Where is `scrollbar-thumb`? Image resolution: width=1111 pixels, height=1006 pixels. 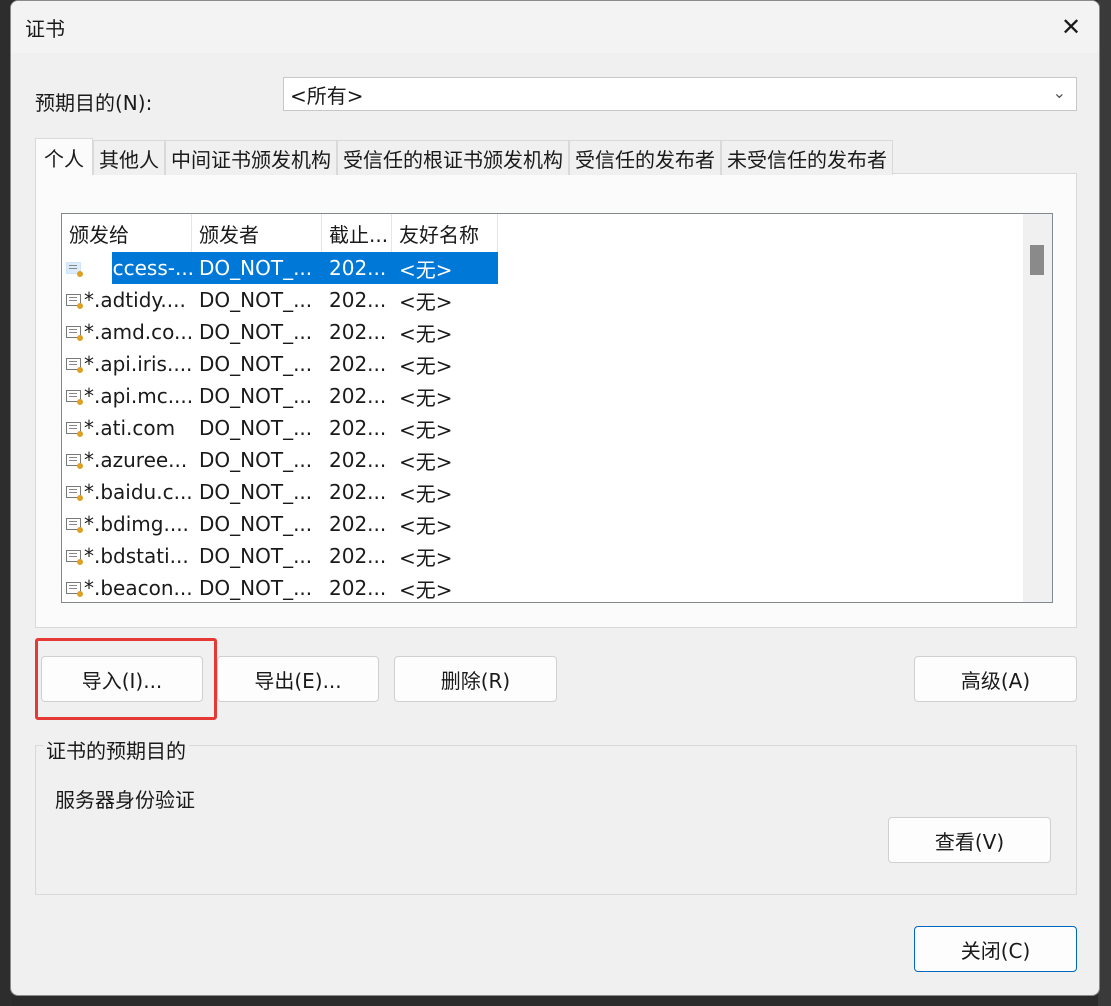 scrollbar-thumb is located at coordinates (1037, 260).